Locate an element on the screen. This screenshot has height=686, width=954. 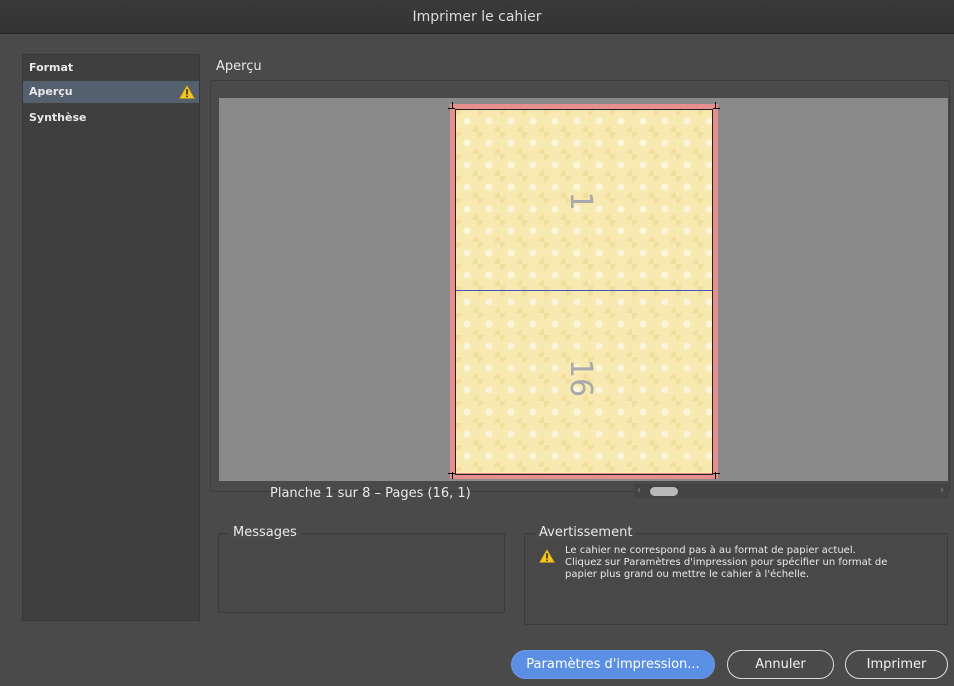
scrollbar-thumb is located at coordinates (664, 491).